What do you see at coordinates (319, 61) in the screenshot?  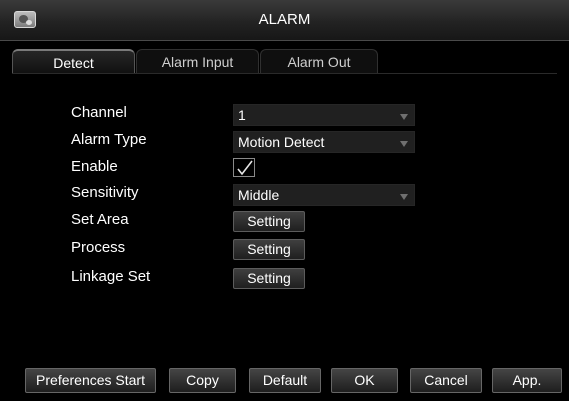 I see `tab-alarm-out: Alarm Out` at bounding box center [319, 61].